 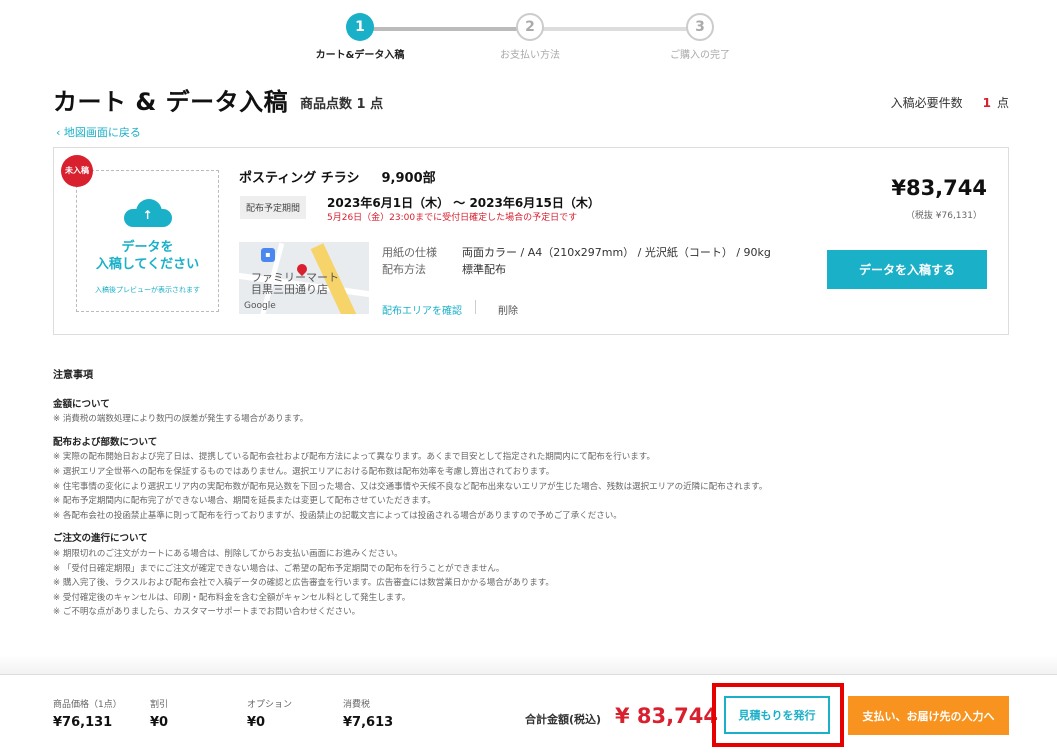 I want to click on summary-tax: 消費税 ¥7,613, so click(x=368, y=713).